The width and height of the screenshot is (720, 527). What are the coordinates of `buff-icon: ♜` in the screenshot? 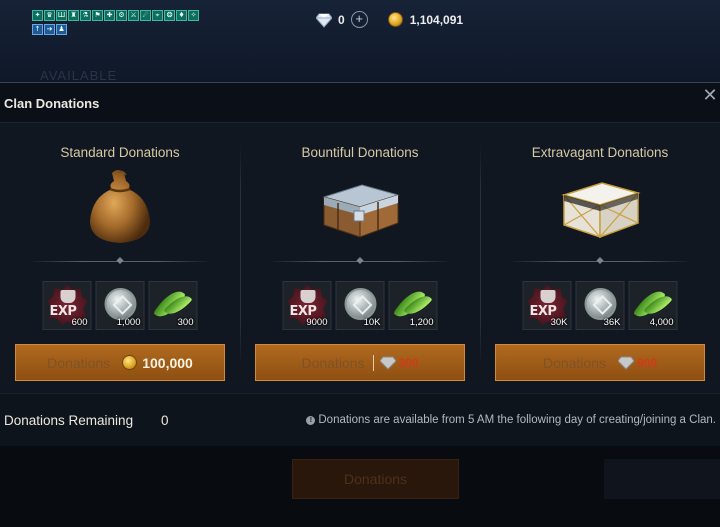 It's located at (73, 15).